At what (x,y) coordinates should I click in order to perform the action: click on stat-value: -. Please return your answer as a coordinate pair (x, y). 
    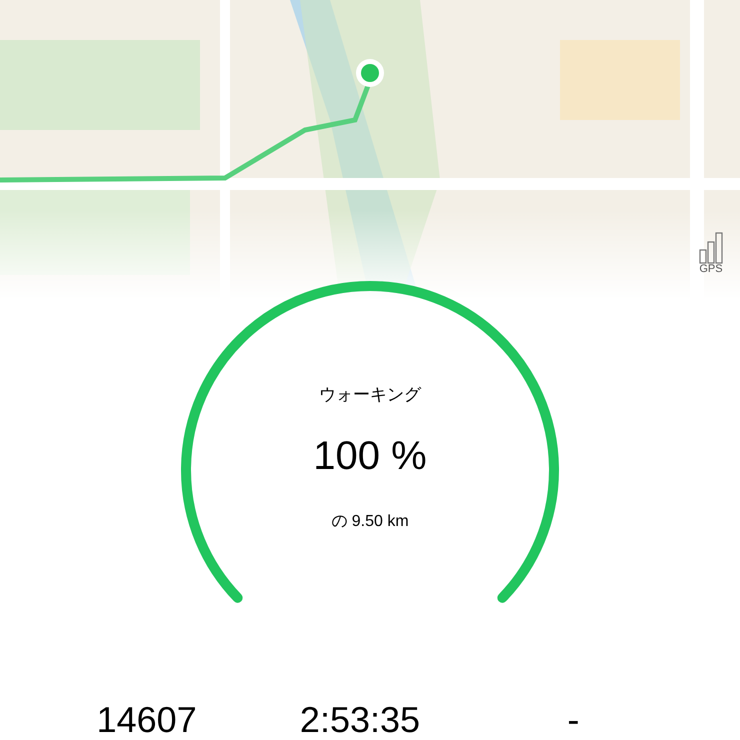
    Looking at the image, I should click on (573, 720).